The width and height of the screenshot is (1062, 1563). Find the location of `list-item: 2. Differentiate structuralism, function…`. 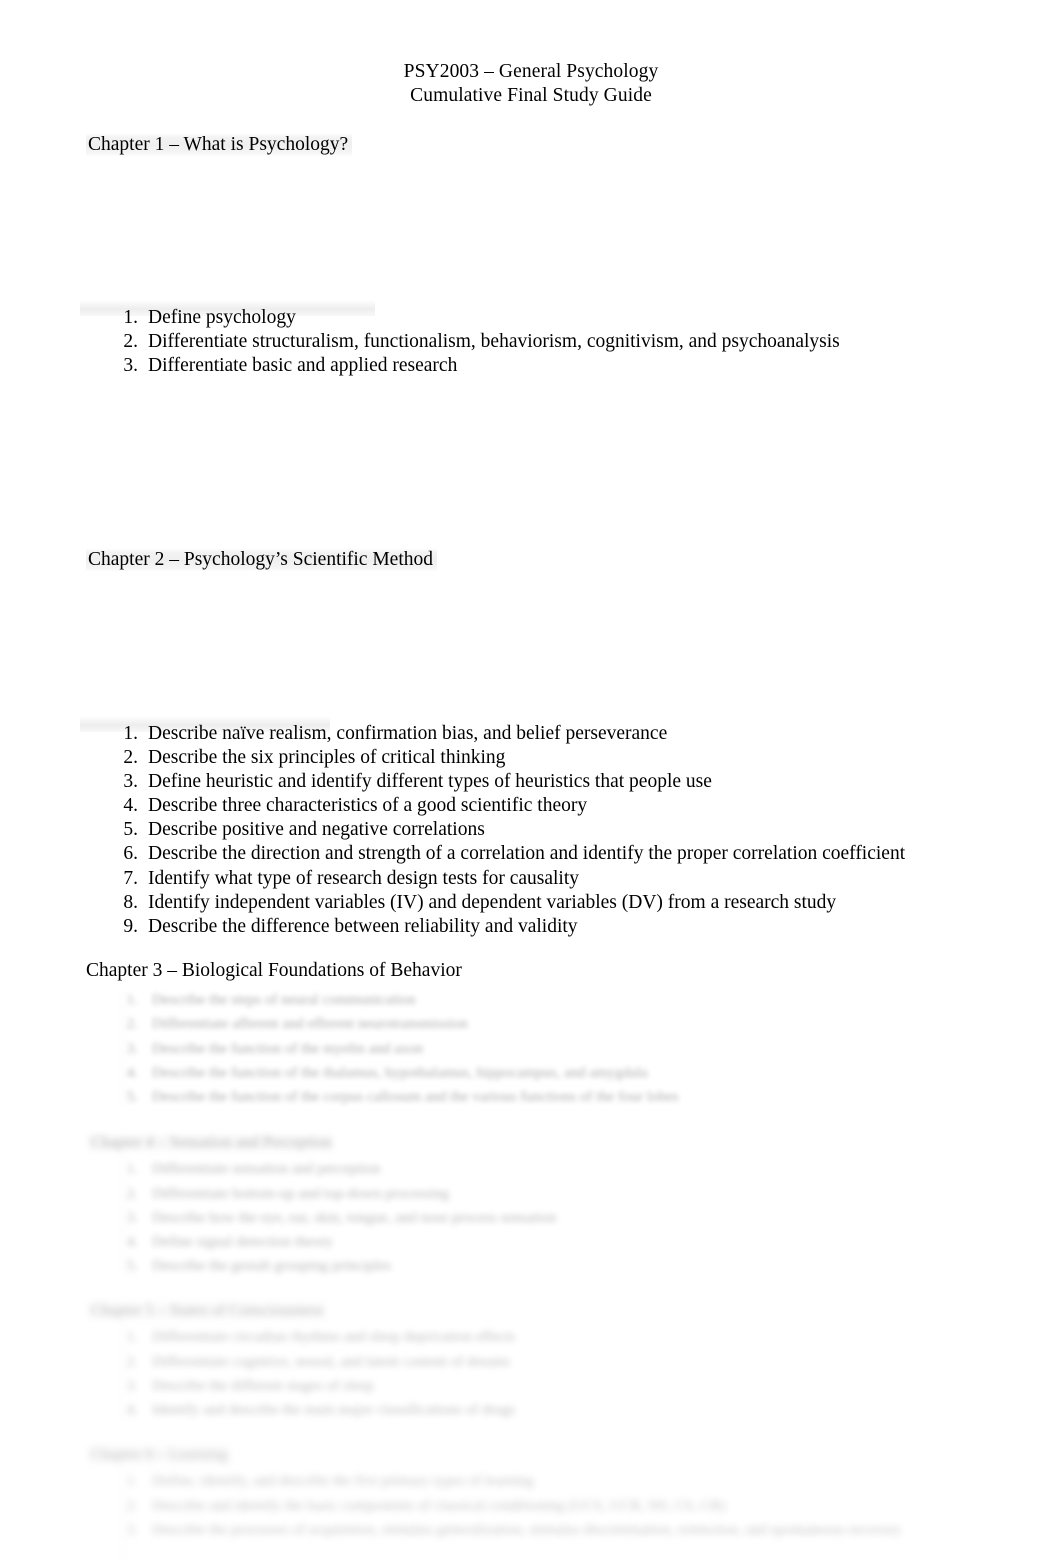

list-item: 2. Differentiate structuralism, function… is located at coordinates (463, 342).